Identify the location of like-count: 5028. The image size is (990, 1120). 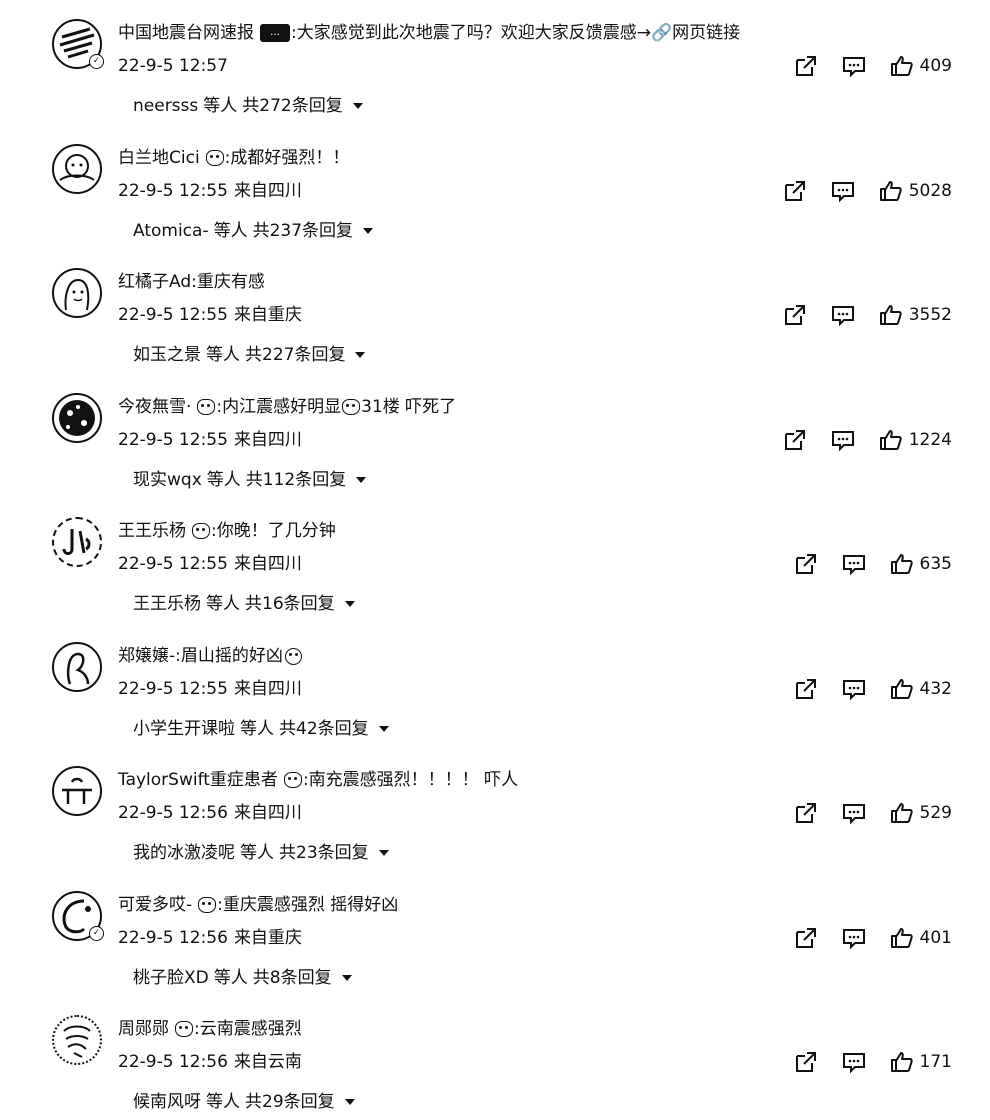
(930, 191).